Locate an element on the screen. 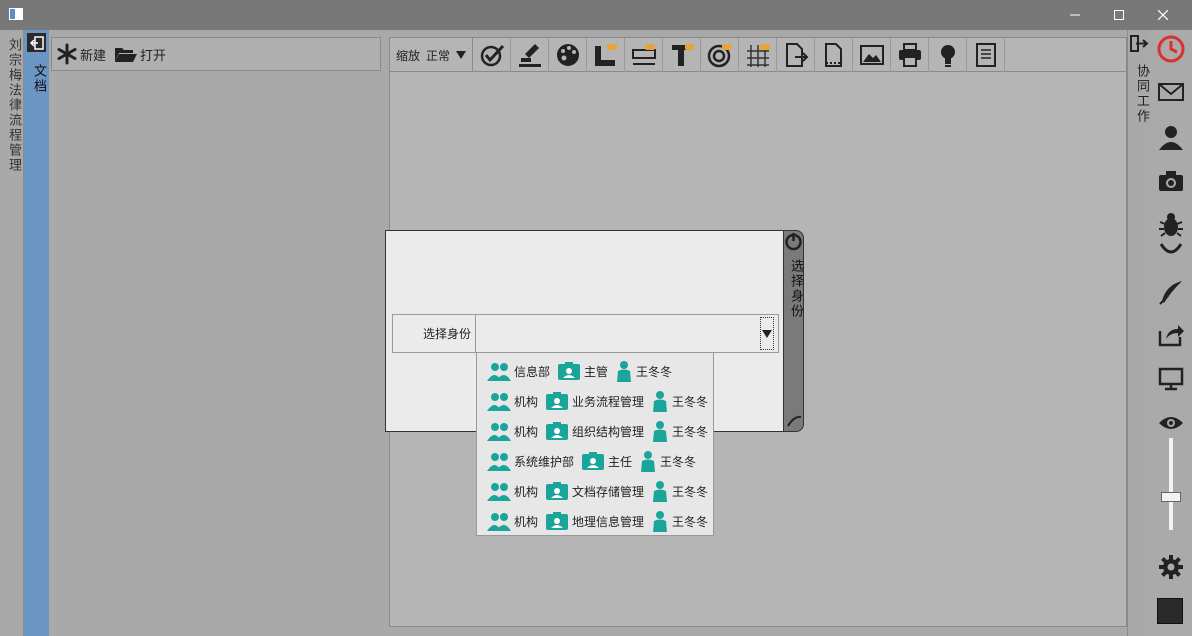 Image resolution: width=1192 pixels, height=636 pixels. print-tool-button is located at coordinates (910, 55).